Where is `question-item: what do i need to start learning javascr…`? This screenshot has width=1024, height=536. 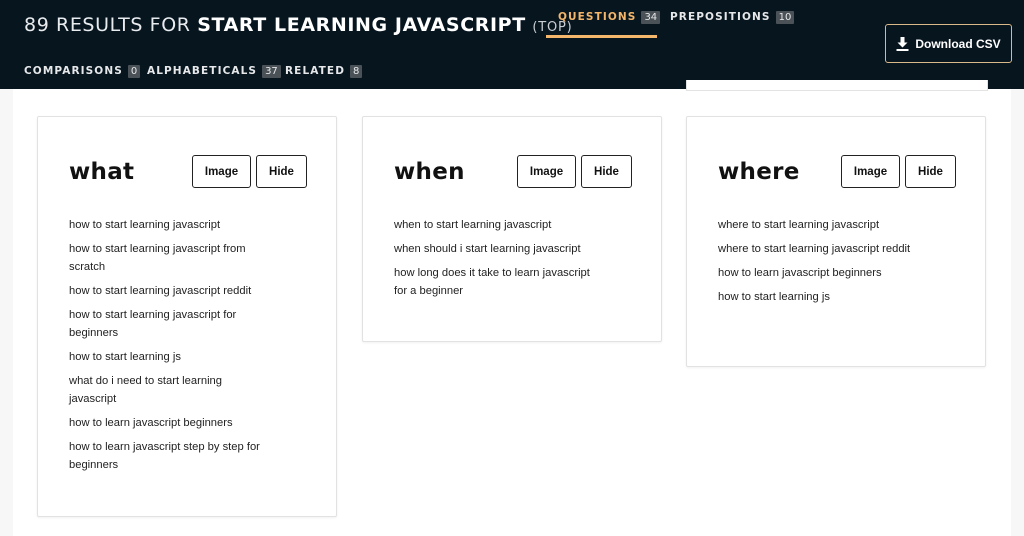 question-item: what do i need to start learning javascr… is located at coordinates (169, 390).